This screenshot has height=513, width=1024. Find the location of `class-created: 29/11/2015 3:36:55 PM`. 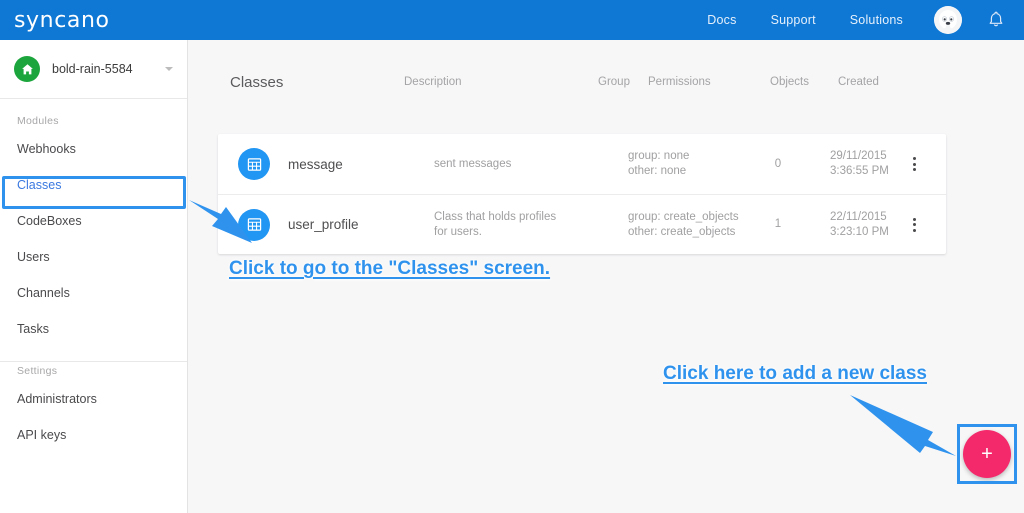

class-created: 29/11/2015 3:36:55 PM is located at coordinates (875, 164).